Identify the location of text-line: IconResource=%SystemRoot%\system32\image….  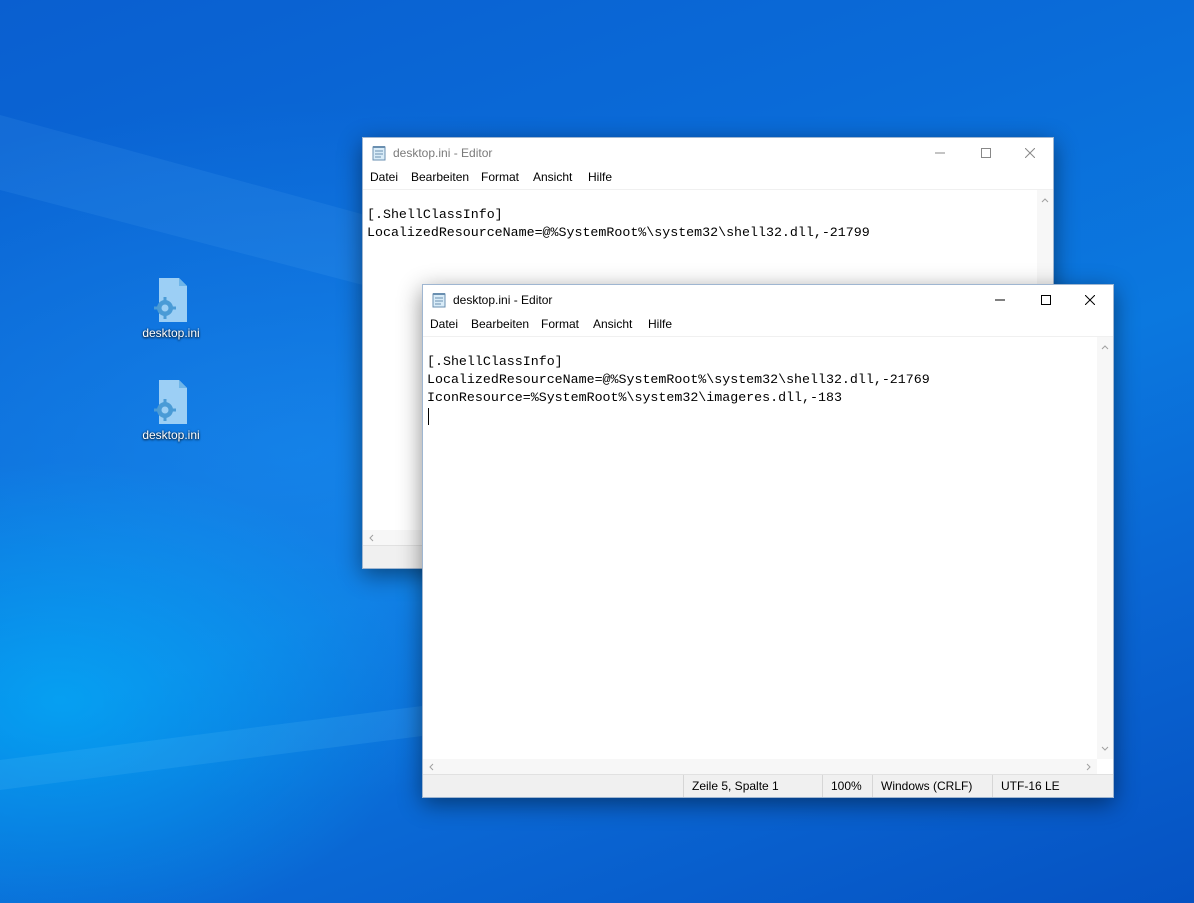
(634, 397).